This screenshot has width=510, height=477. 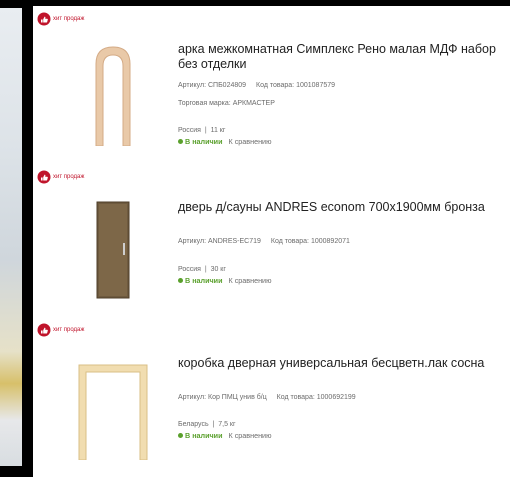 What do you see at coordinates (202, 269) in the screenshot?
I see `origin-weight: Россия | 30 кг` at bounding box center [202, 269].